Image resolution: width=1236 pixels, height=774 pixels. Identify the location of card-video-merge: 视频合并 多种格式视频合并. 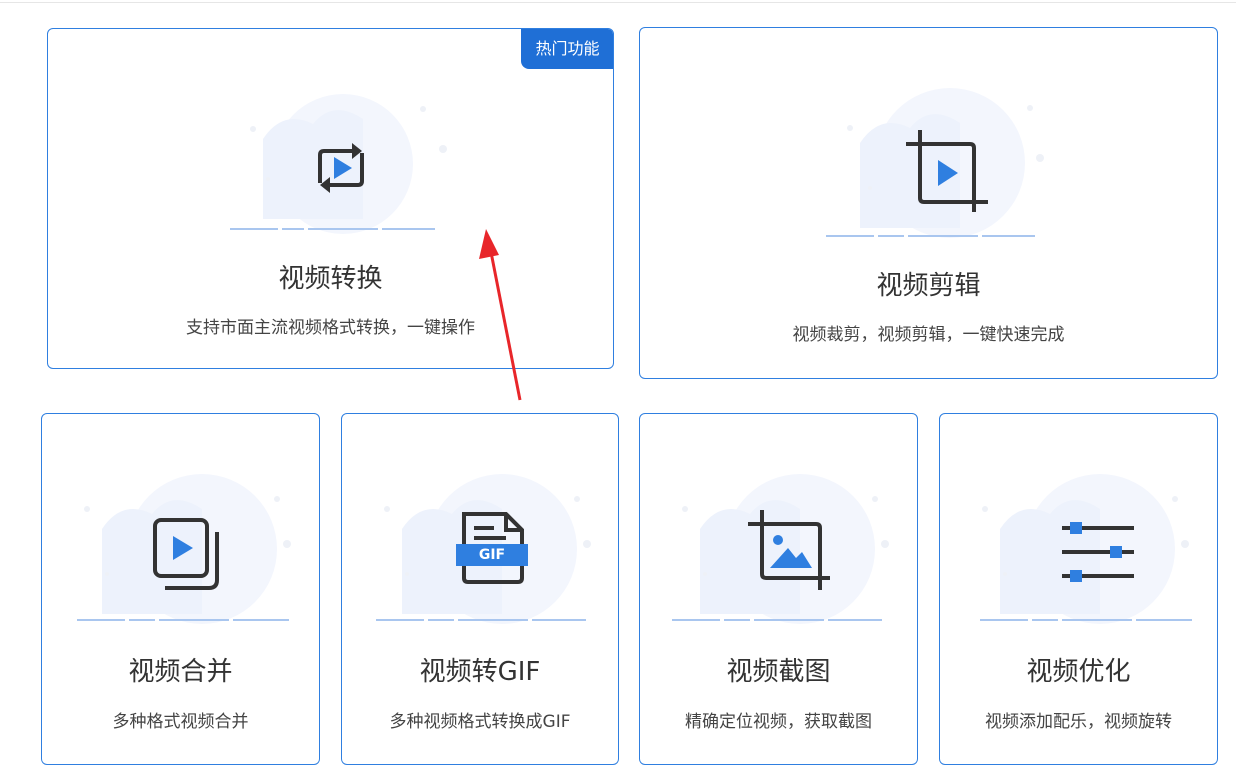
(180, 589).